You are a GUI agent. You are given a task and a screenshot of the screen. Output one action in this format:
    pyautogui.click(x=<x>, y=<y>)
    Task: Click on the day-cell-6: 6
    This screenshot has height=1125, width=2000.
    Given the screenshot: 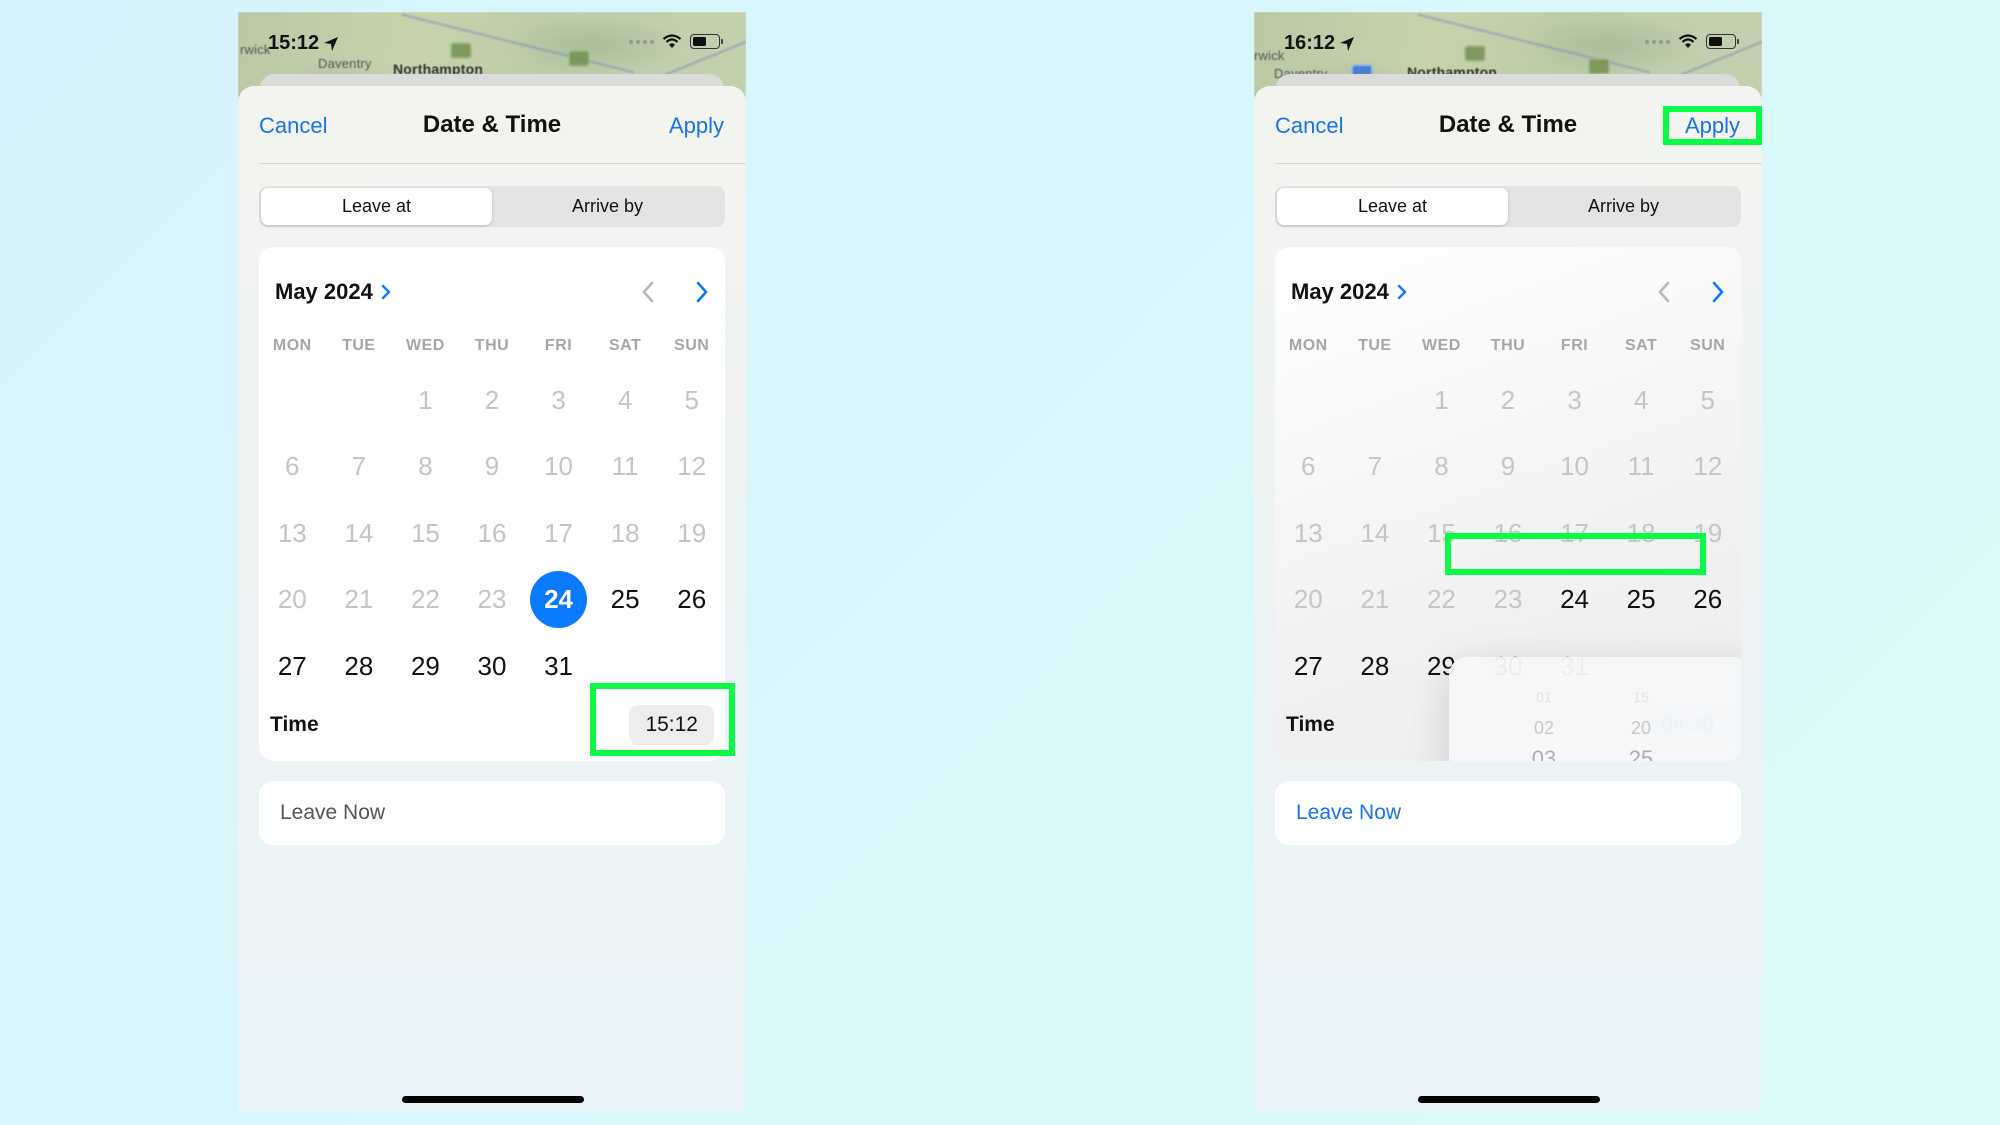 What is the action you would take?
    pyautogui.click(x=292, y=467)
    